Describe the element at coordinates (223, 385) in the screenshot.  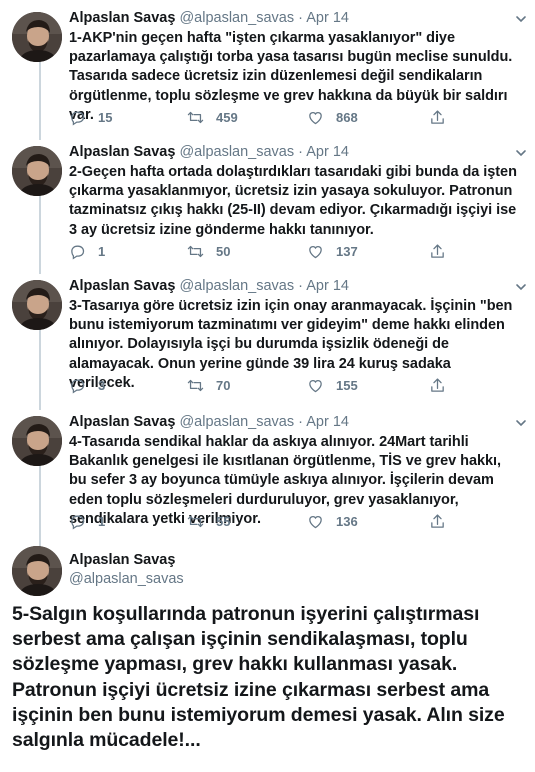
I see `retweet-count: 70` at that location.